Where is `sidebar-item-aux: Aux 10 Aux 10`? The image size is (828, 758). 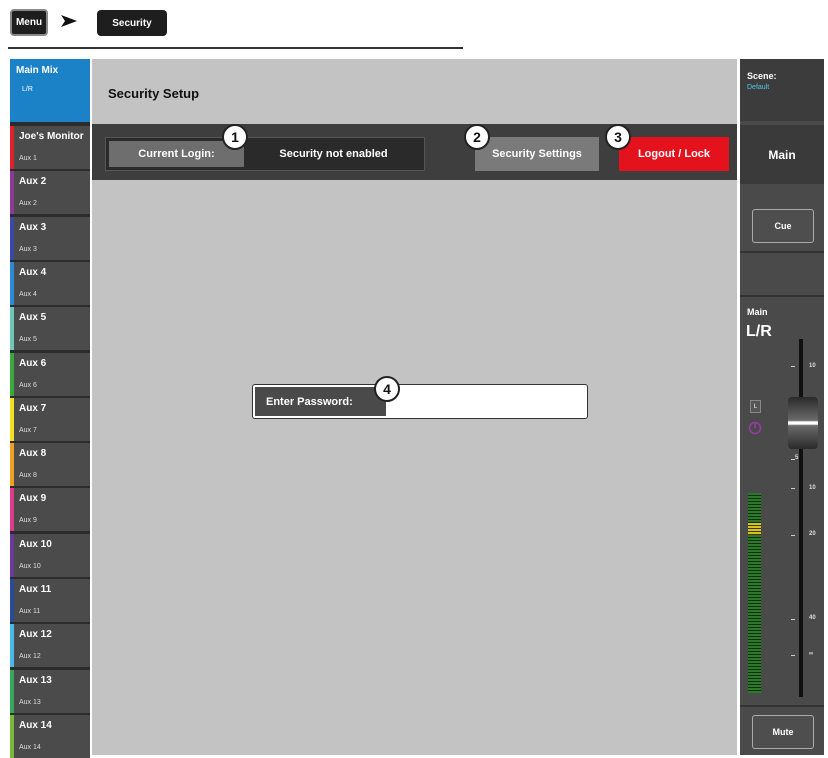
sidebar-item-aux: Aux 10 Aux 10 is located at coordinates (50, 555).